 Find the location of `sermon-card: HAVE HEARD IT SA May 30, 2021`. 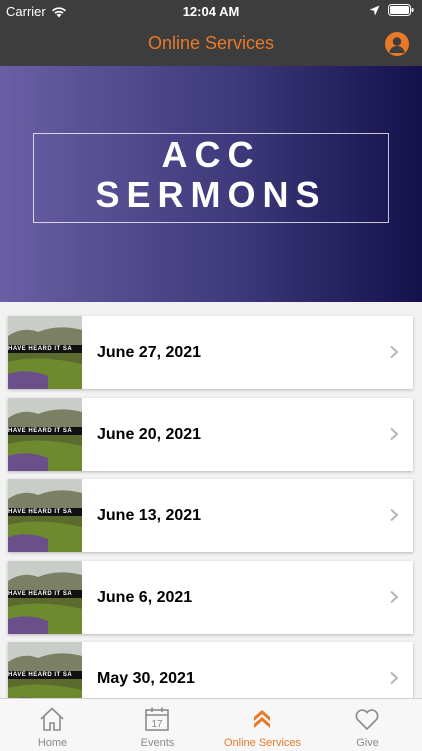

sermon-card: HAVE HEARD IT SA May 30, 2021 is located at coordinates (210, 670).